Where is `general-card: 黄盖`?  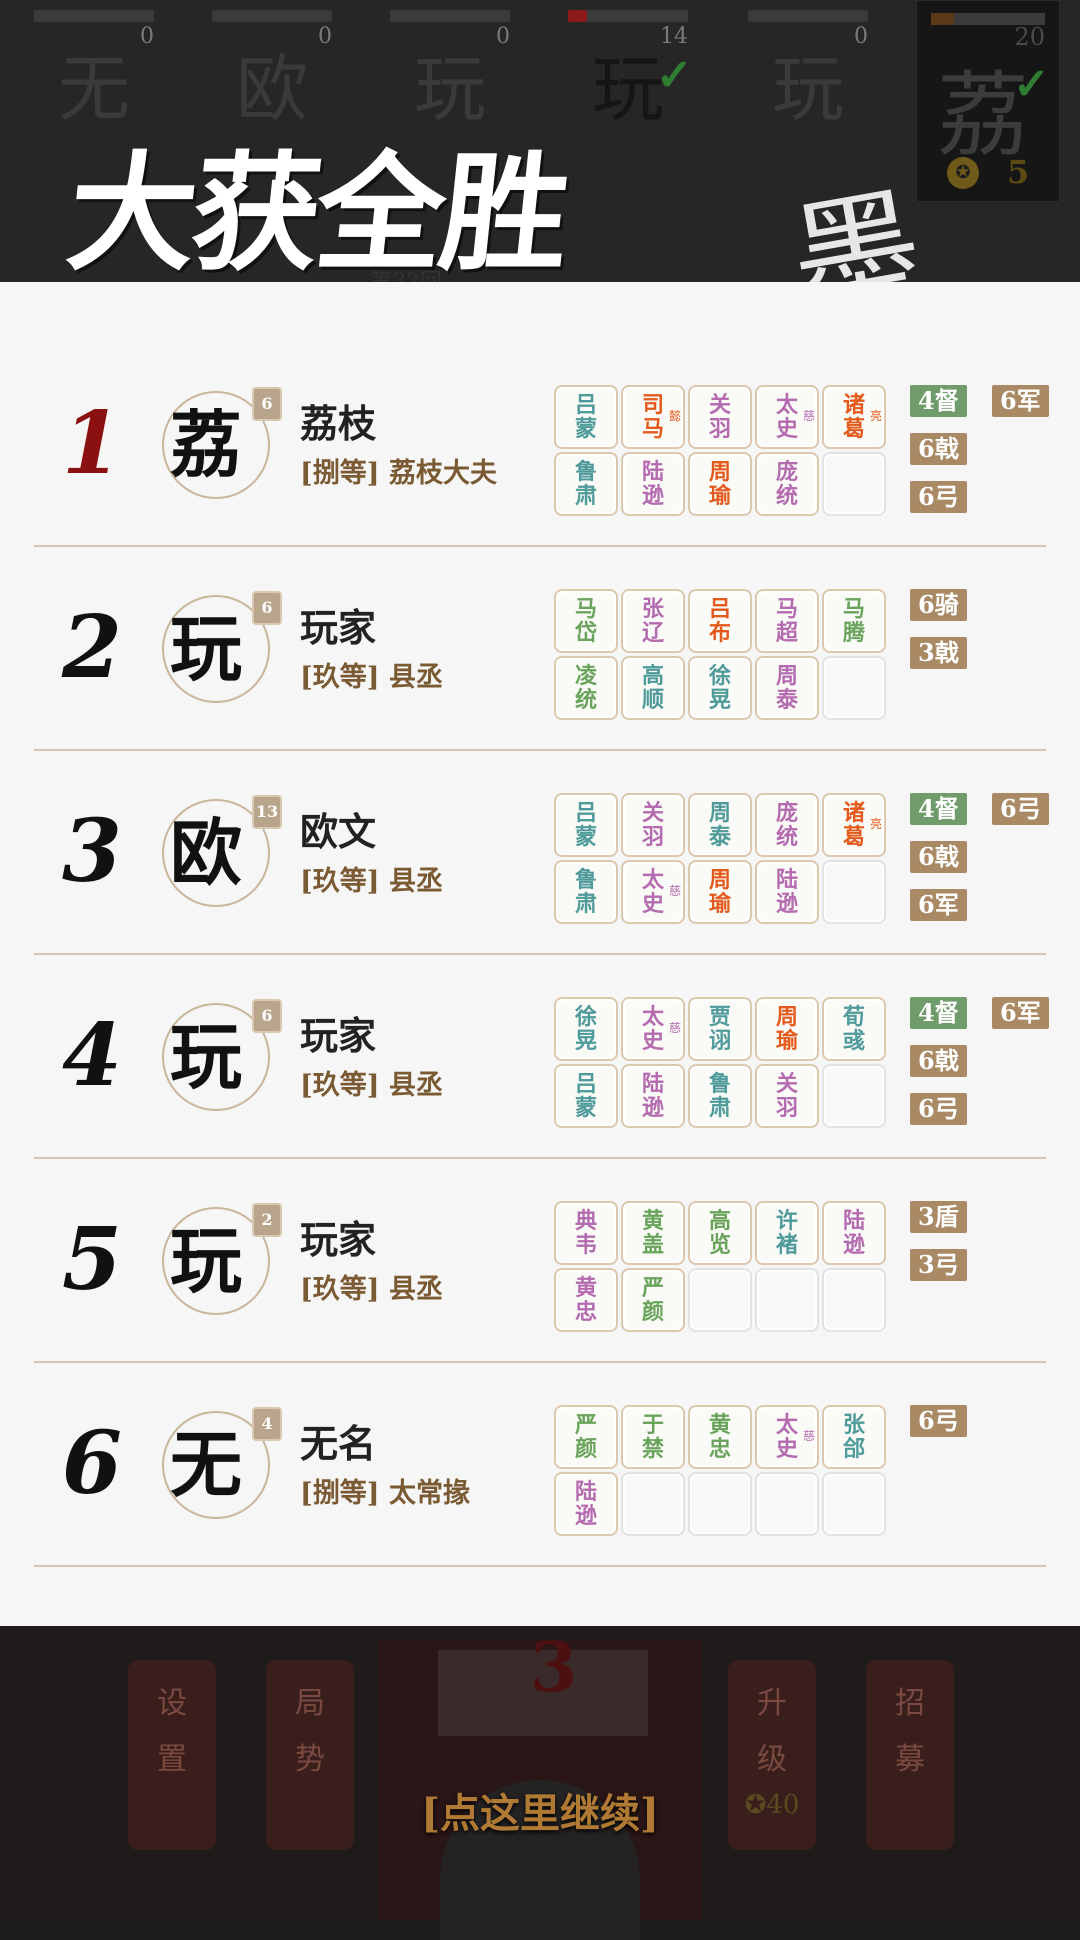
general-card: 黄盖 is located at coordinates (653, 1233).